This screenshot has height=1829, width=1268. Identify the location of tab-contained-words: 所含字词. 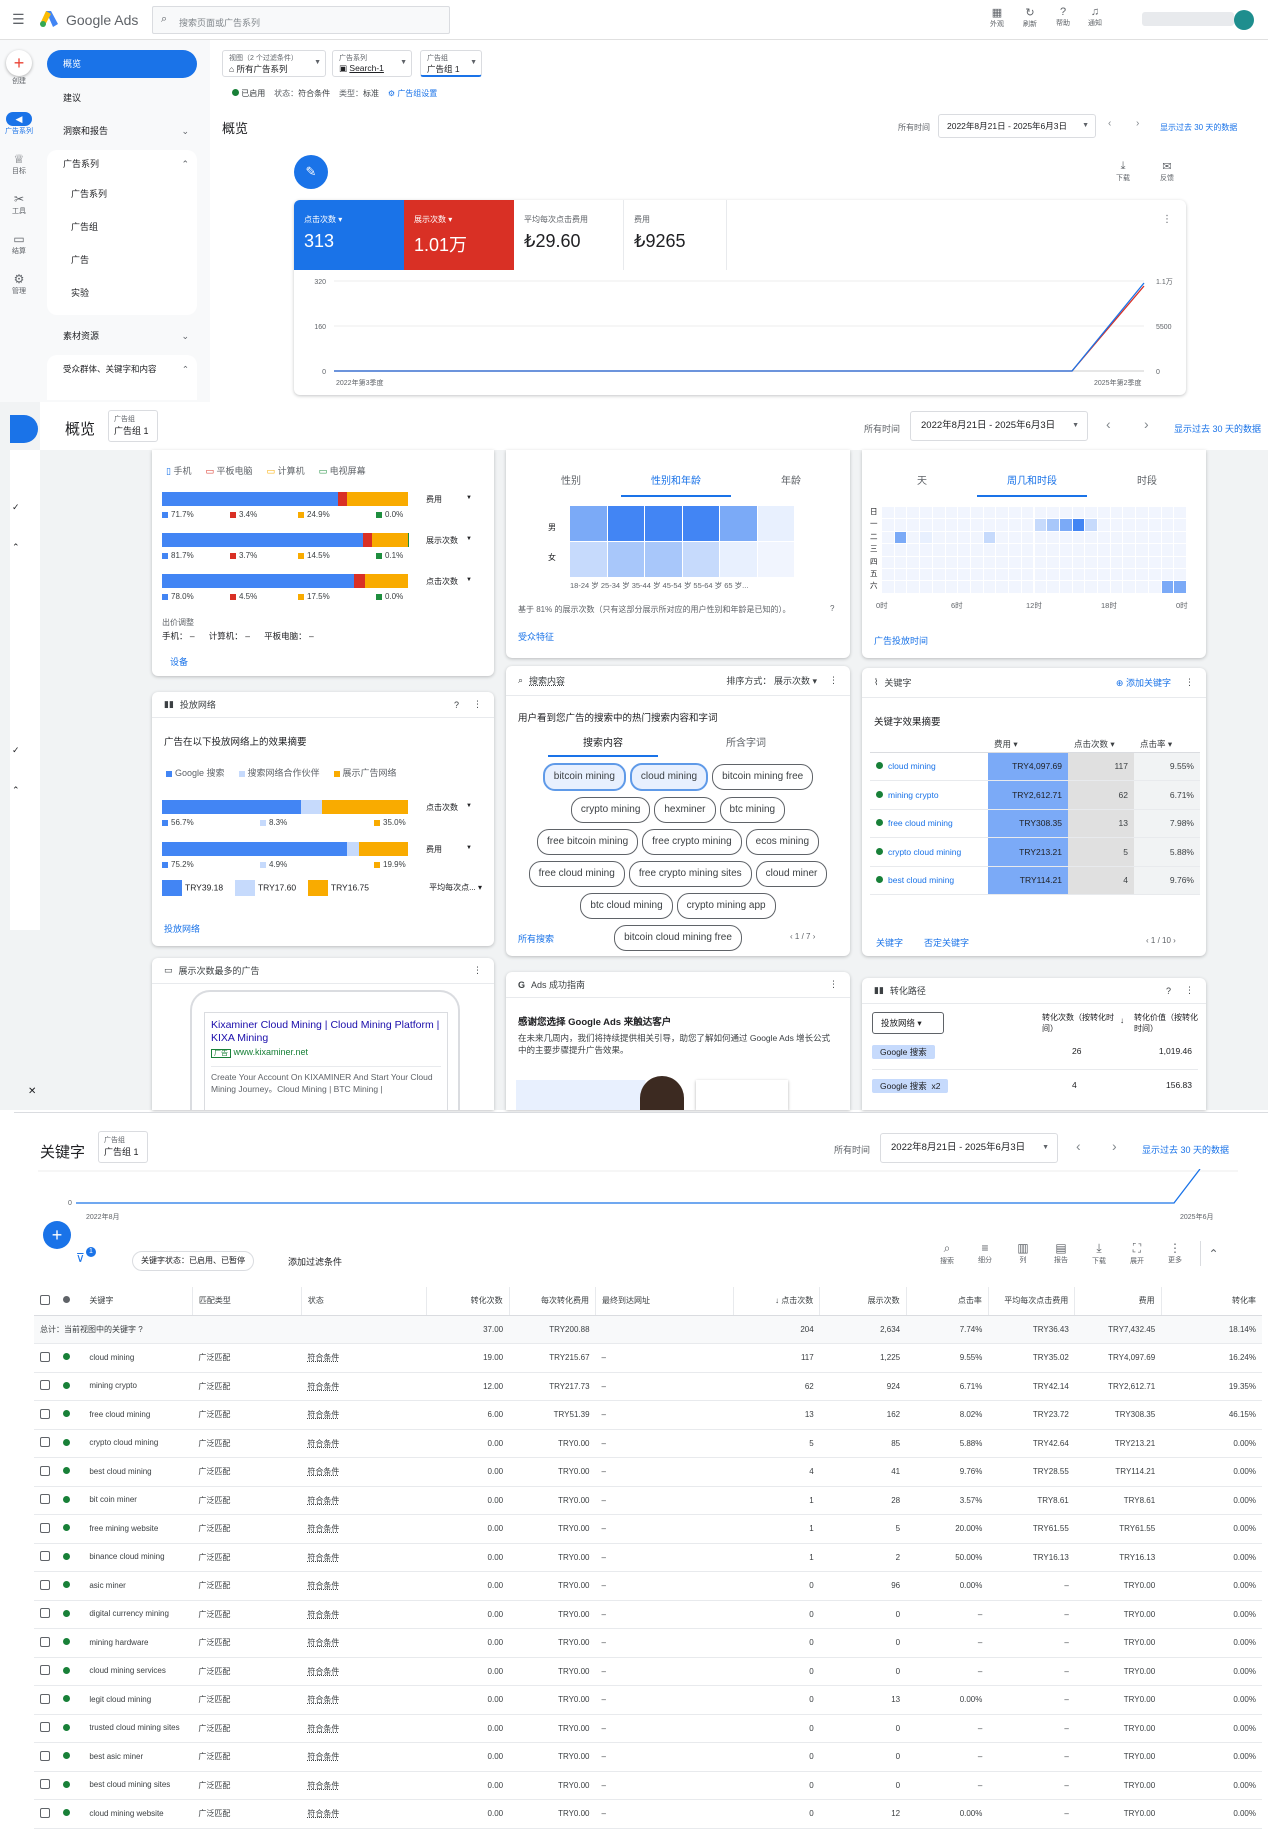
(746, 741).